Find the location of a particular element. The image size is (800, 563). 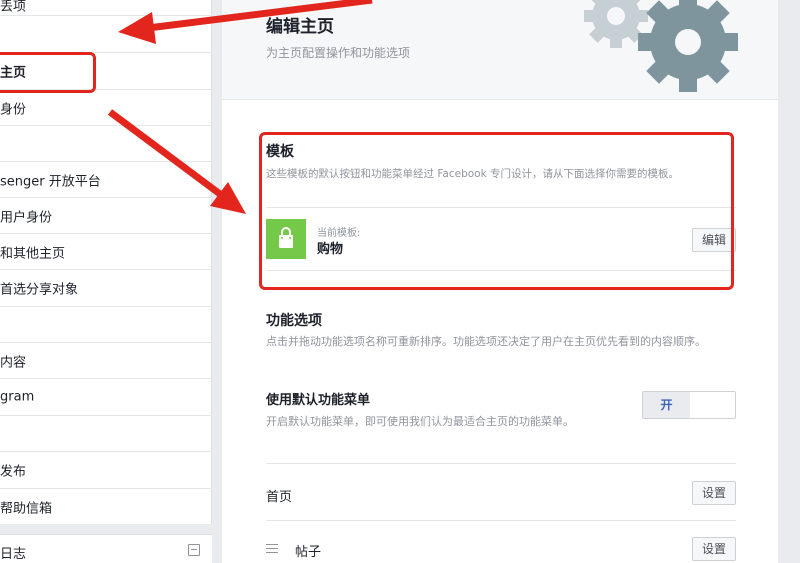

sidebar-item-label: 丢项 is located at coordinates (13, 7).